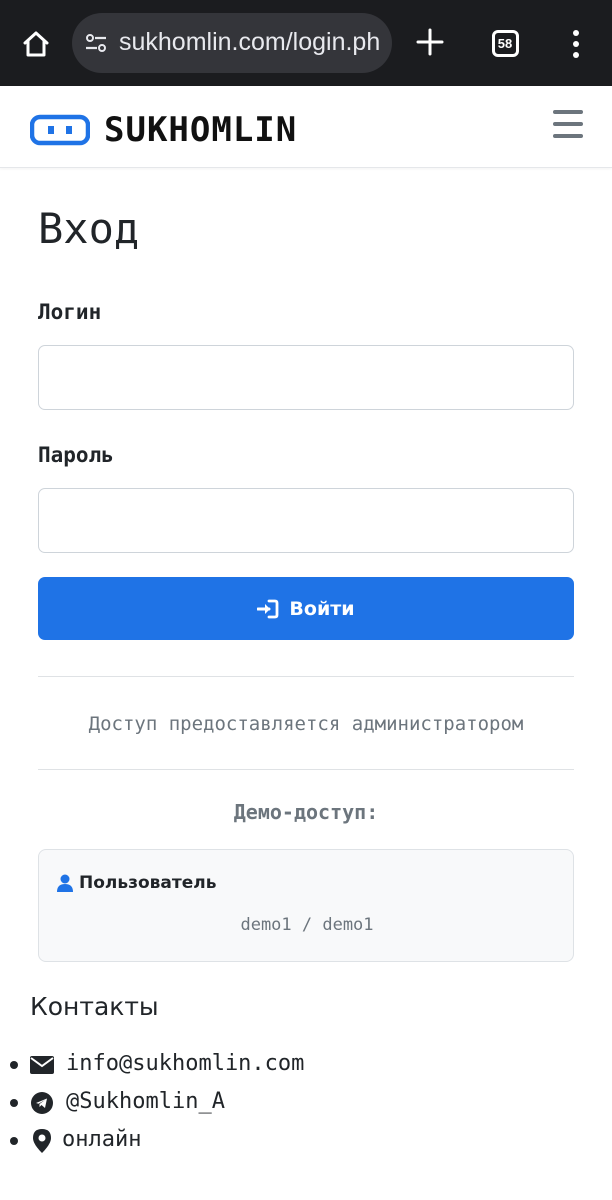 The height and width of the screenshot is (1200, 612). What do you see at coordinates (306, 127) in the screenshot?
I see `site-header: SUKHOMLIN` at bounding box center [306, 127].